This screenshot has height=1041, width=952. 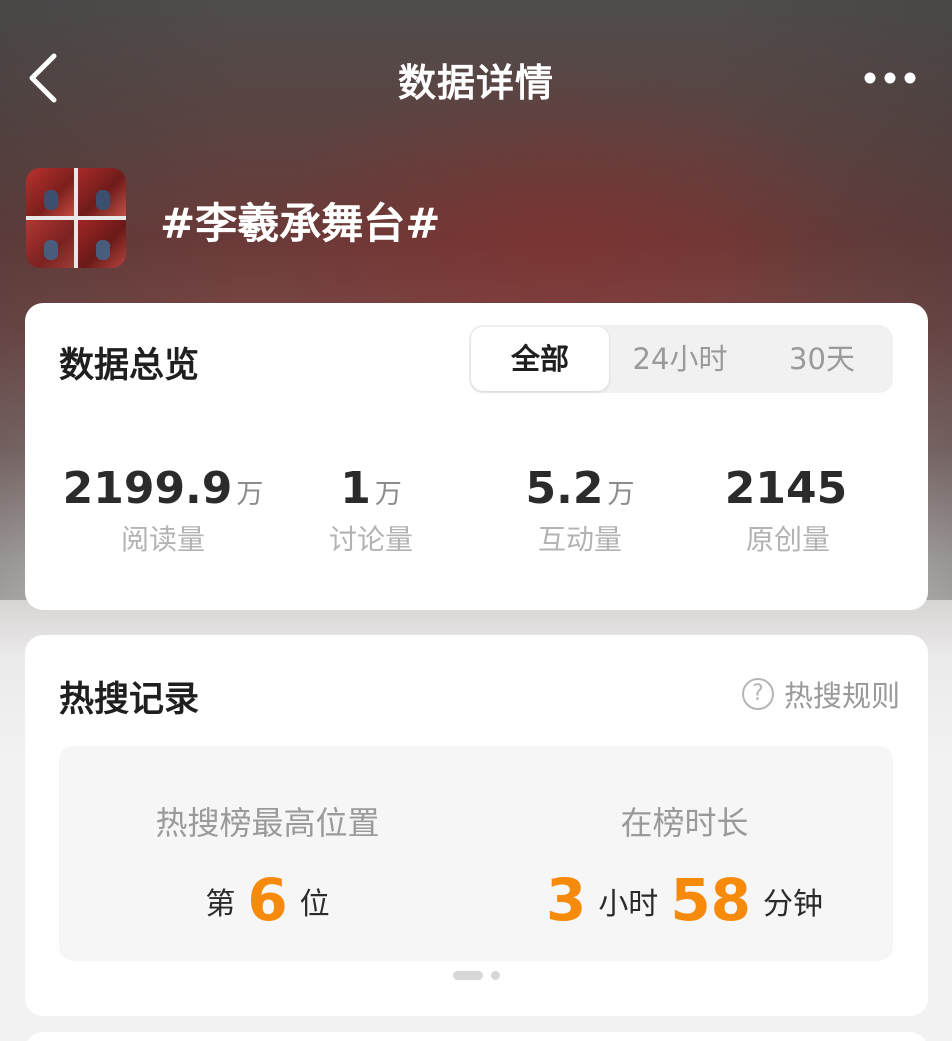 What do you see at coordinates (476, 1036) in the screenshot?
I see `next-card-edge` at bounding box center [476, 1036].